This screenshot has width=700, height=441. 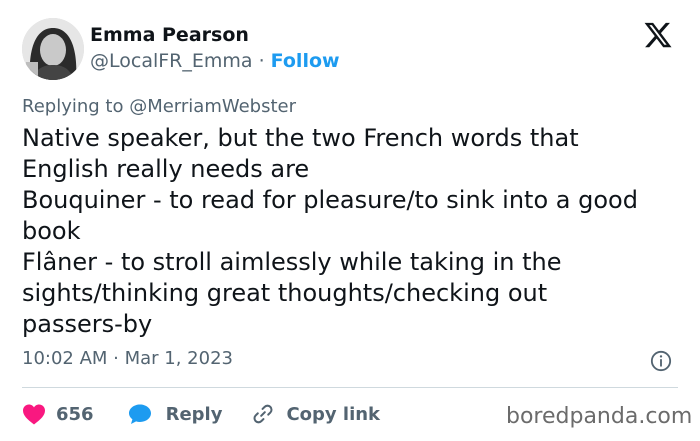 I want to click on avatar, so click(x=53, y=49).